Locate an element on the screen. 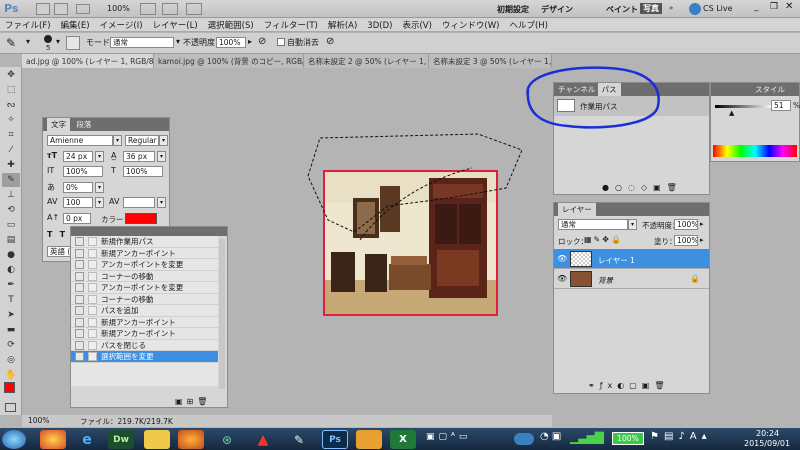 The image size is (800, 450). menu-window: ウィンドウ(W) is located at coordinates (471, 25).